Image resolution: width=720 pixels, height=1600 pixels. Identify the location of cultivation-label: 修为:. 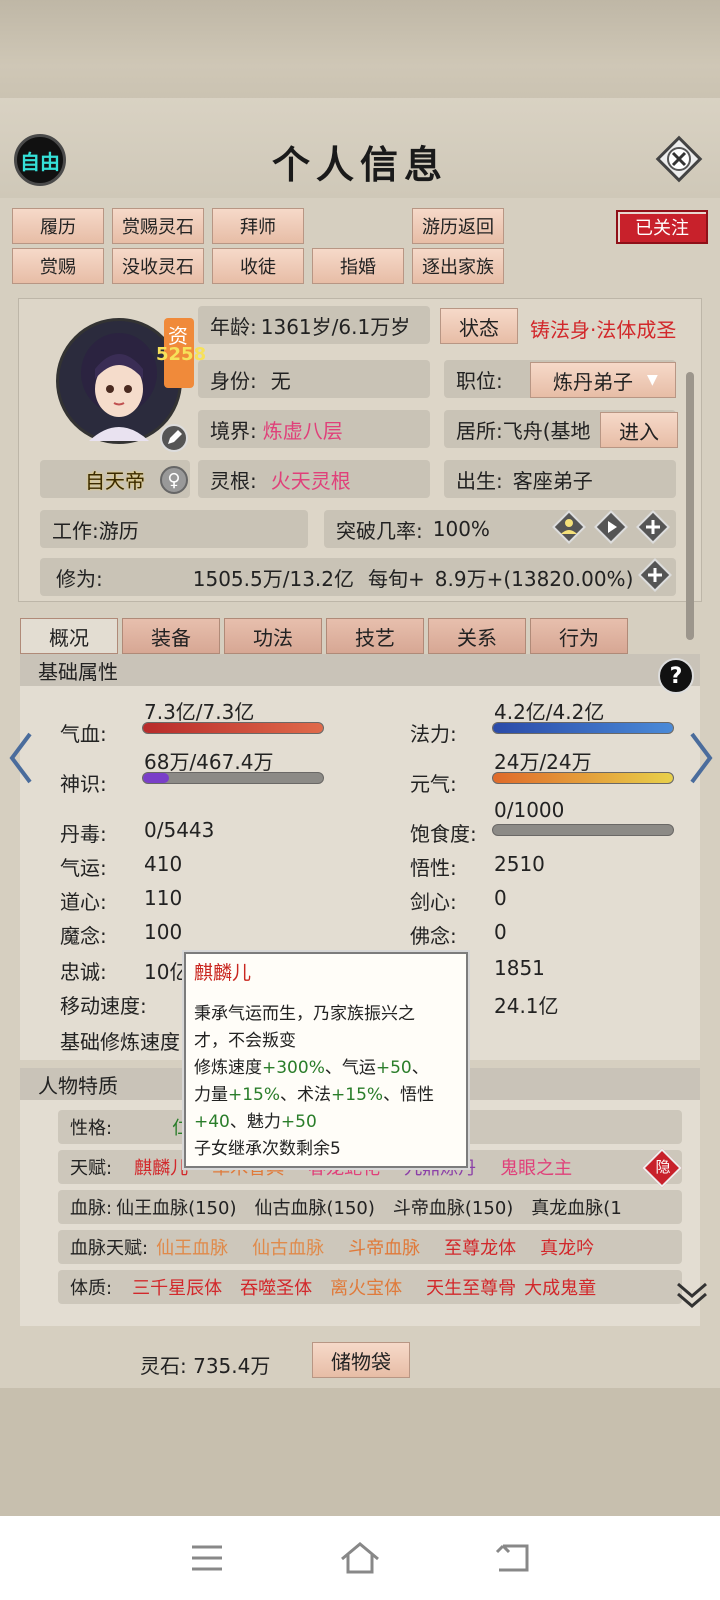
(79, 578).